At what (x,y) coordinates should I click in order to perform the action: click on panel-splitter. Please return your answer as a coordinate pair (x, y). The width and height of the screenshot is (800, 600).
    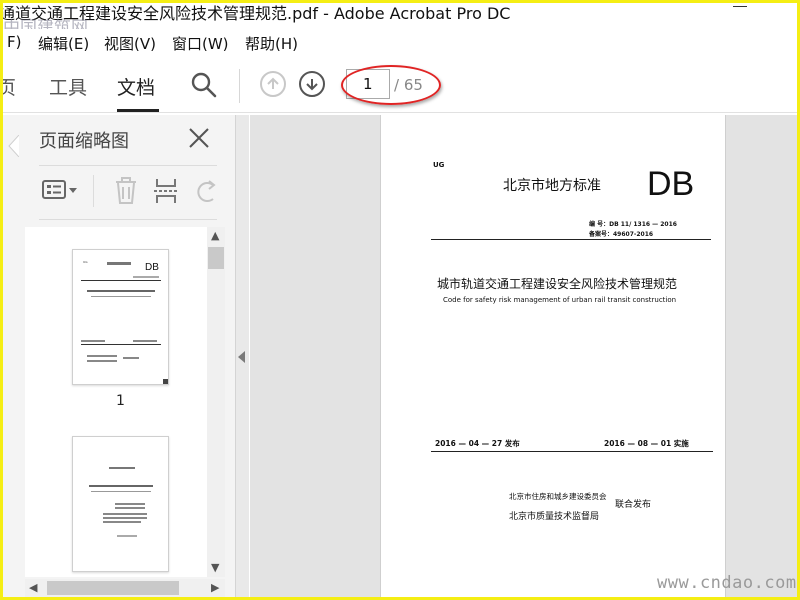
    Looking at the image, I should click on (242, 356).